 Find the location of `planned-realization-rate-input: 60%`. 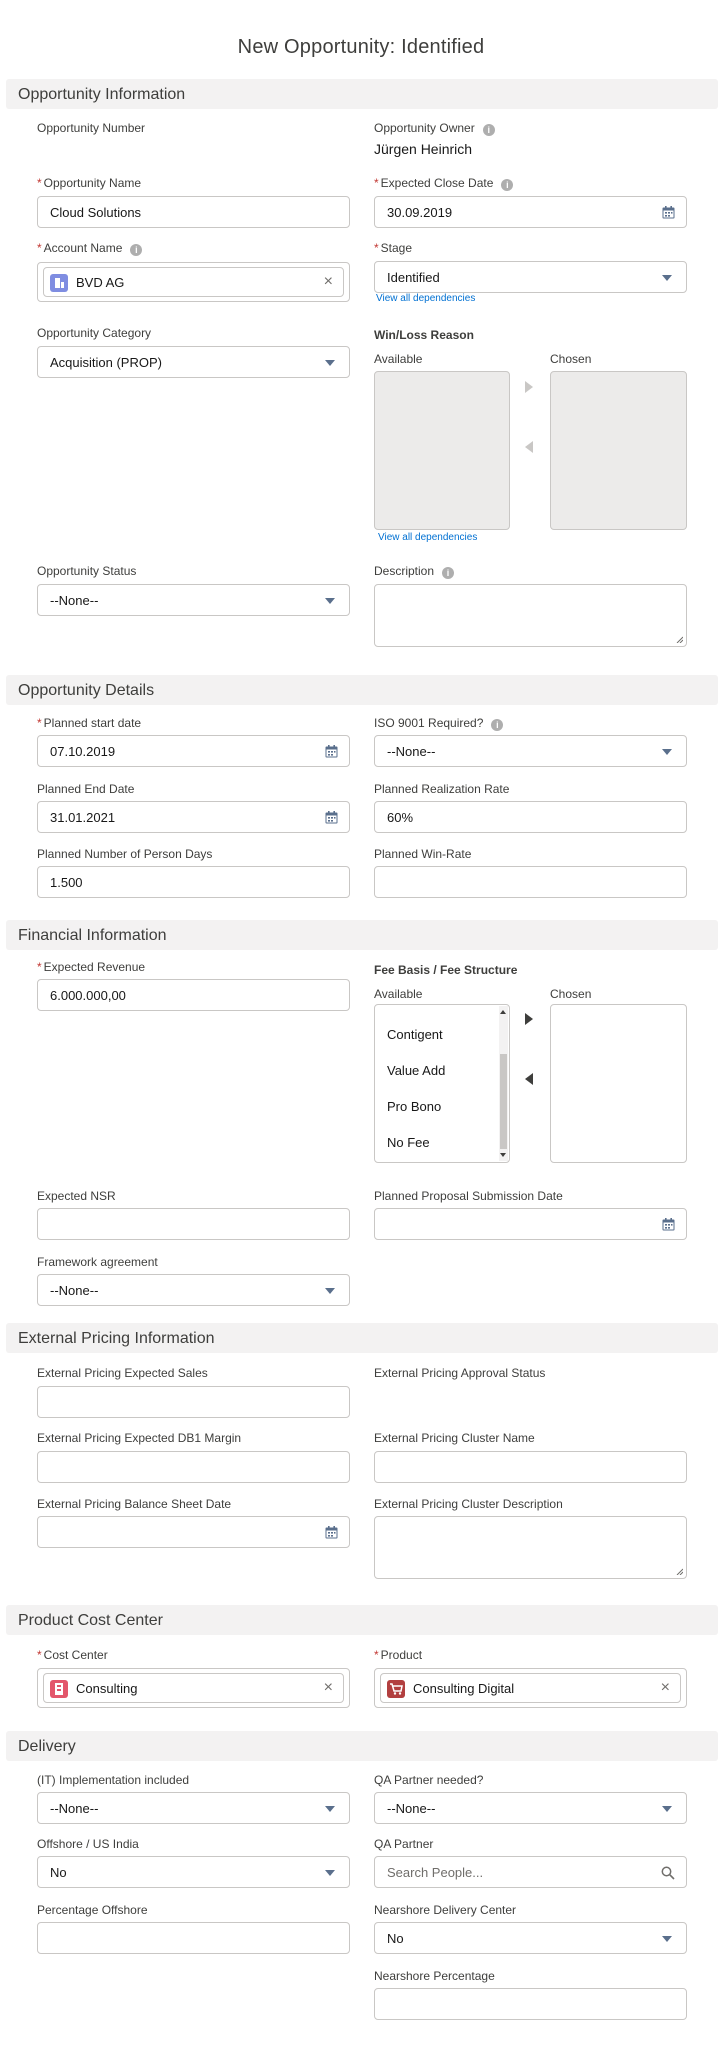

planned-realization-rate-input: 60% is located at coordinates (530, 817).